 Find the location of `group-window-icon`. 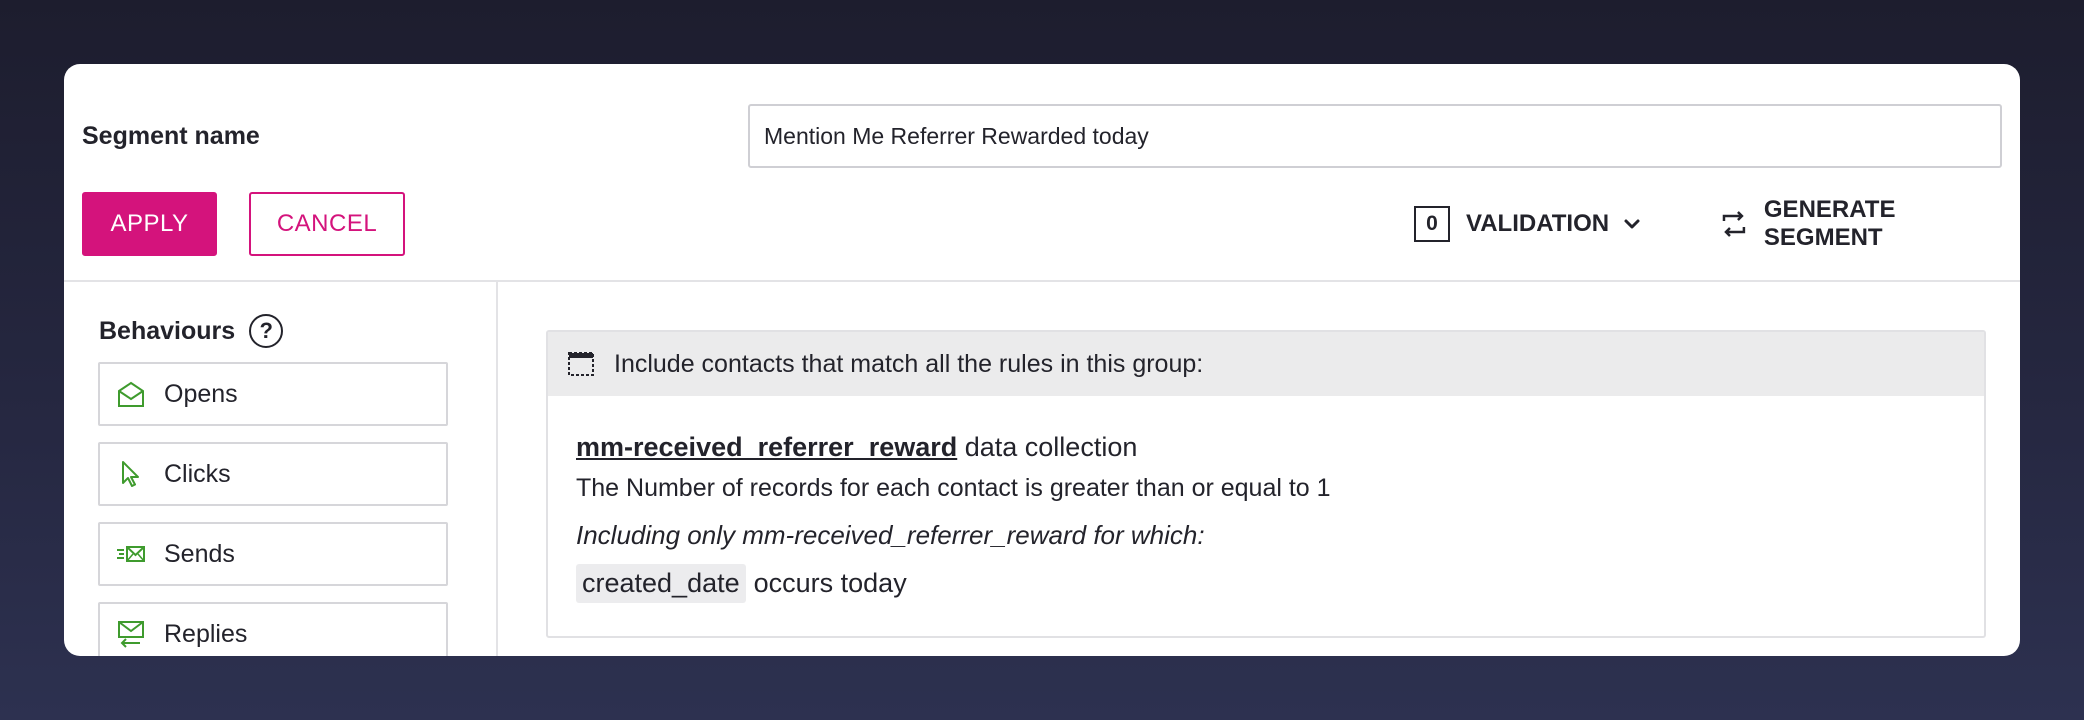

group-window-icon is located at coordinates (581, 364).